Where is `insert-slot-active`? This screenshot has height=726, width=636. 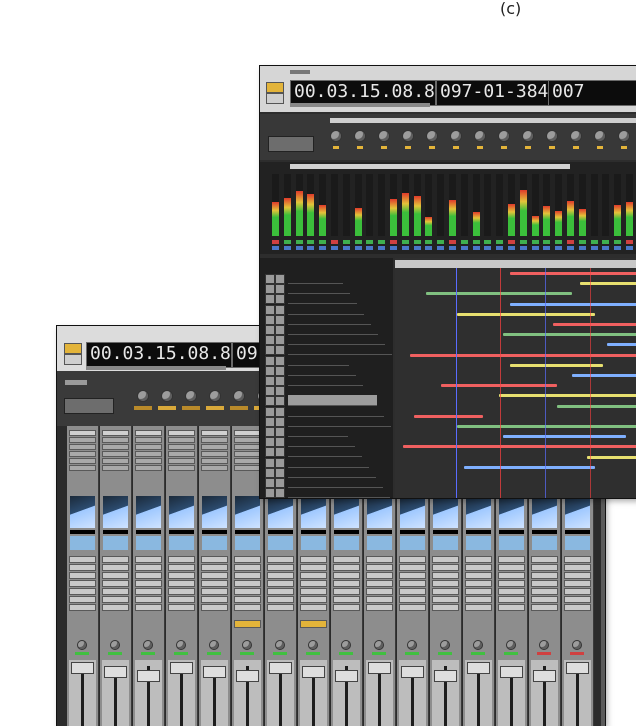
insert-slot-active is located at coordinates (247, 624).